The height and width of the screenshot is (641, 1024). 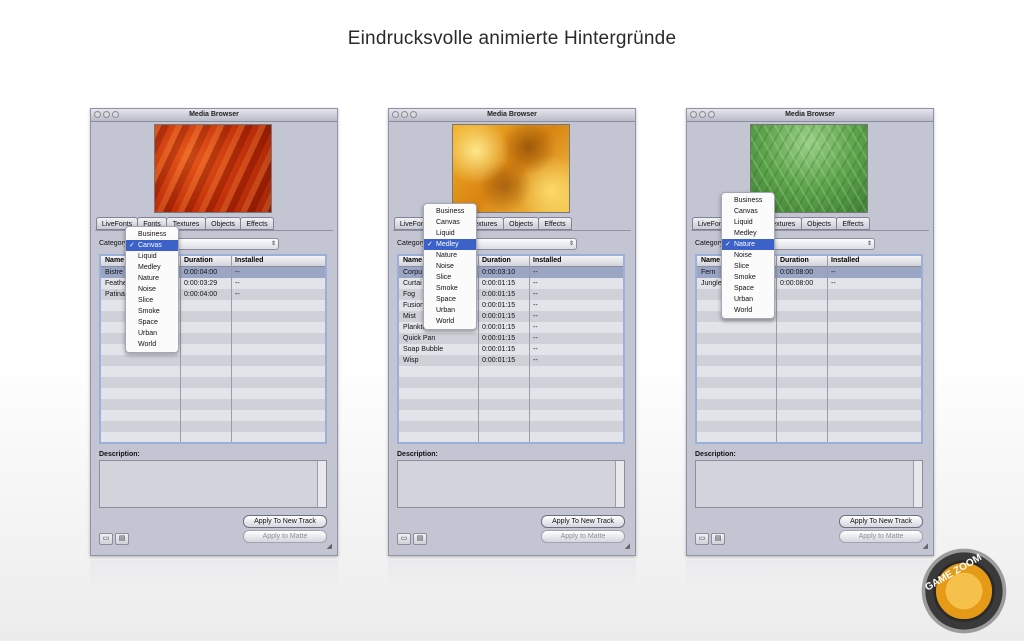 What do you see at coordinates (450, 222) in the screenshot?
I see `menu-item-canvas: Canvas` at bounding box center [450, 222].